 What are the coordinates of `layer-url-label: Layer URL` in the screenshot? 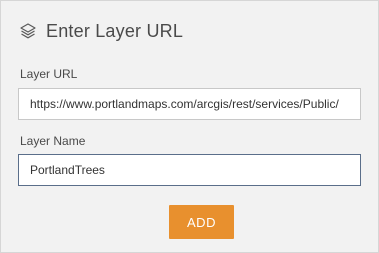 It's located at (49, 74).